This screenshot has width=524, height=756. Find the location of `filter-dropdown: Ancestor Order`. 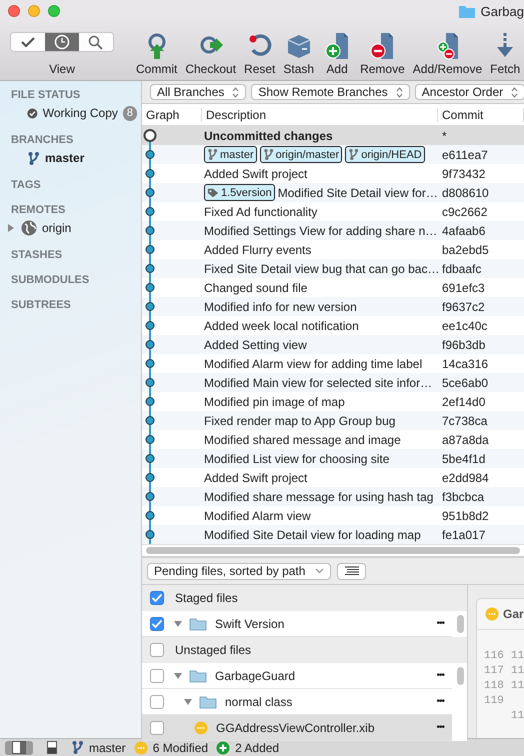

filter-dropdown: Ancestor Order is located at coordinates (469, 92).